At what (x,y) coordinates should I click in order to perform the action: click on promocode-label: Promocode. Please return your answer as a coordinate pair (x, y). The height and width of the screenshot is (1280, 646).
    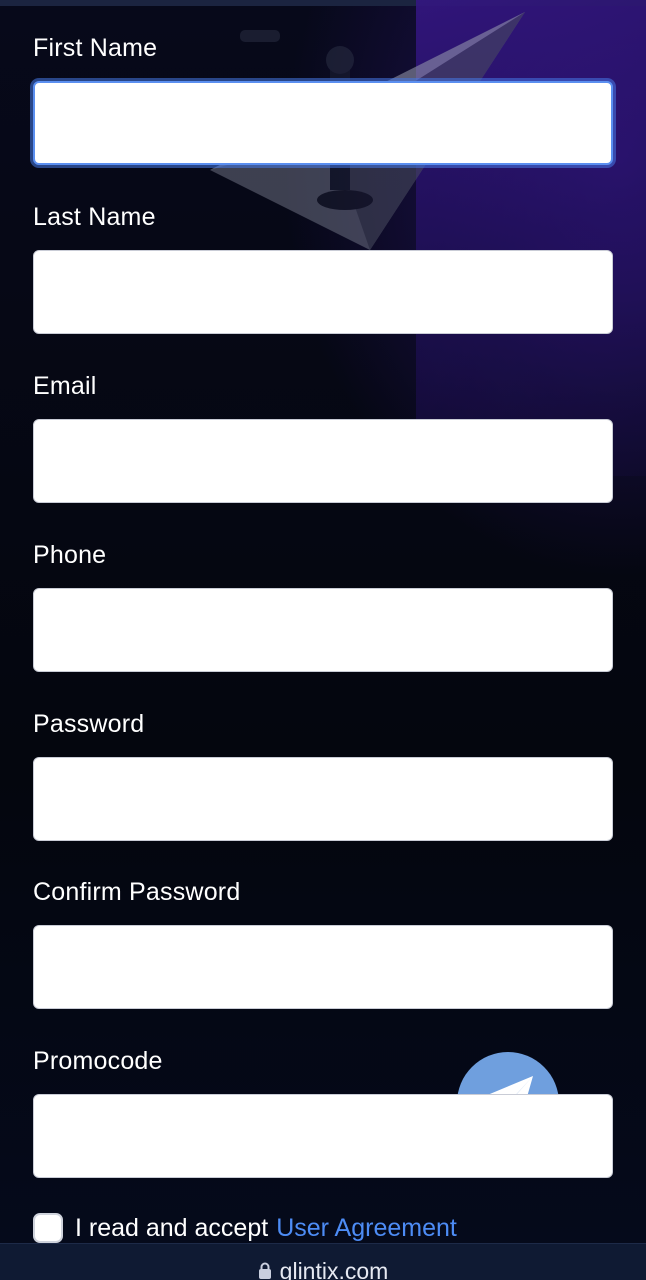
    Looking at the image, I should click on (98, 1061).